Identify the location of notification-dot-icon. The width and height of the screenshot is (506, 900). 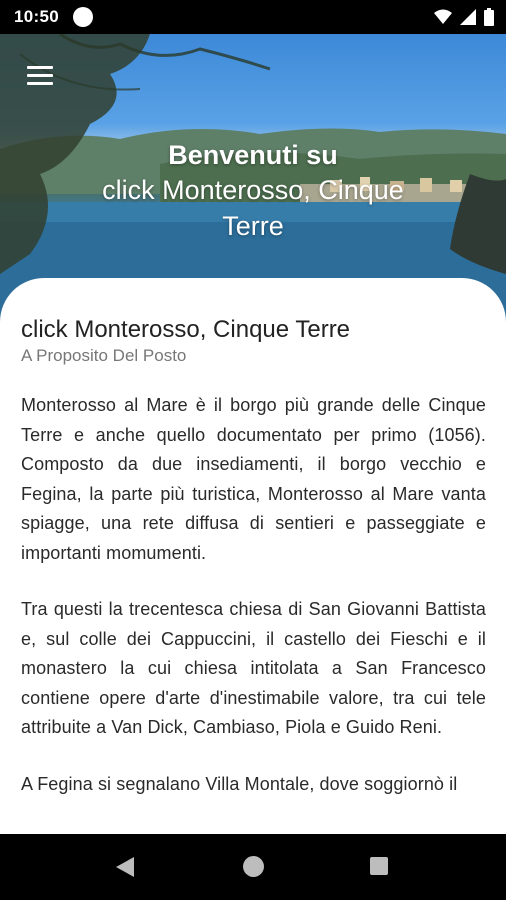
(82, 17).